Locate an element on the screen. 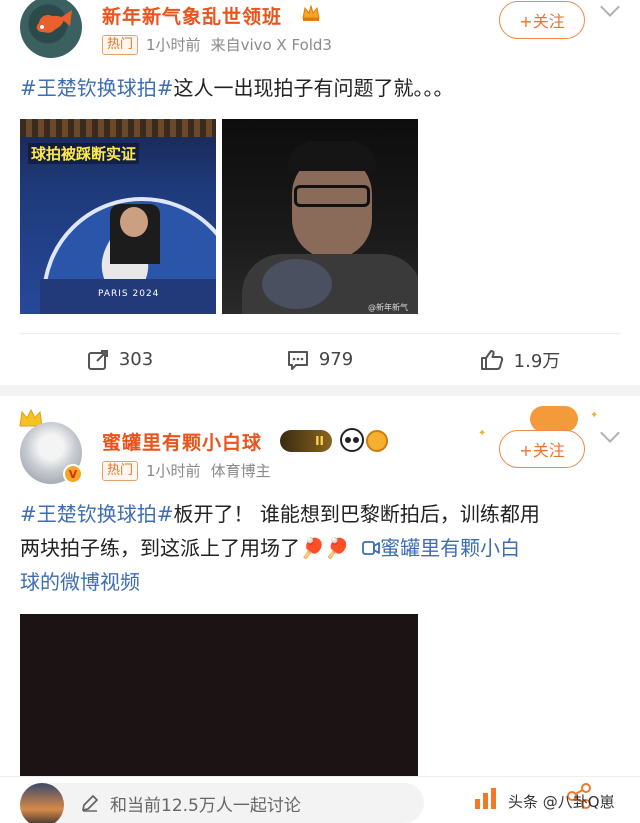  fox-mascot-icon is located at coordinates (554, 419).